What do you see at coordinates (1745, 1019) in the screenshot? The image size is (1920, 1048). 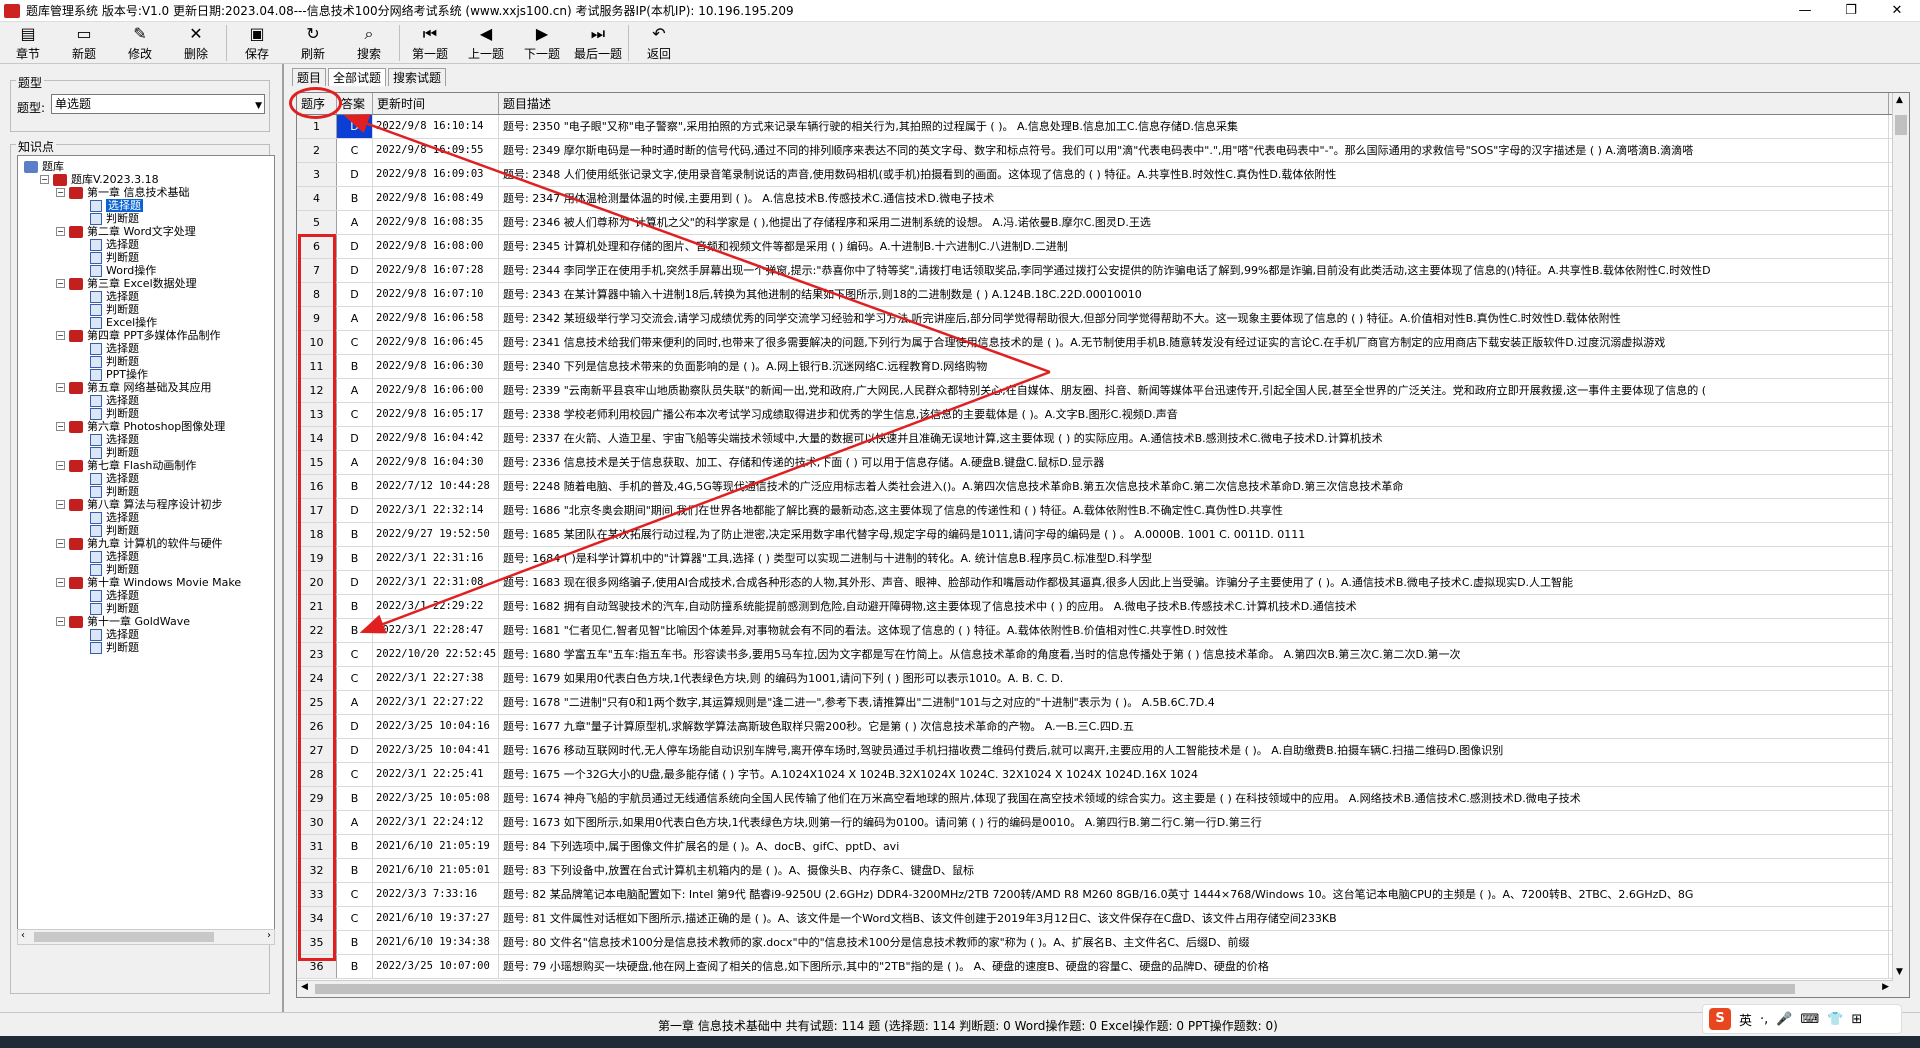 I see `ime-language: 英` at bounding box center [1745, 1019].